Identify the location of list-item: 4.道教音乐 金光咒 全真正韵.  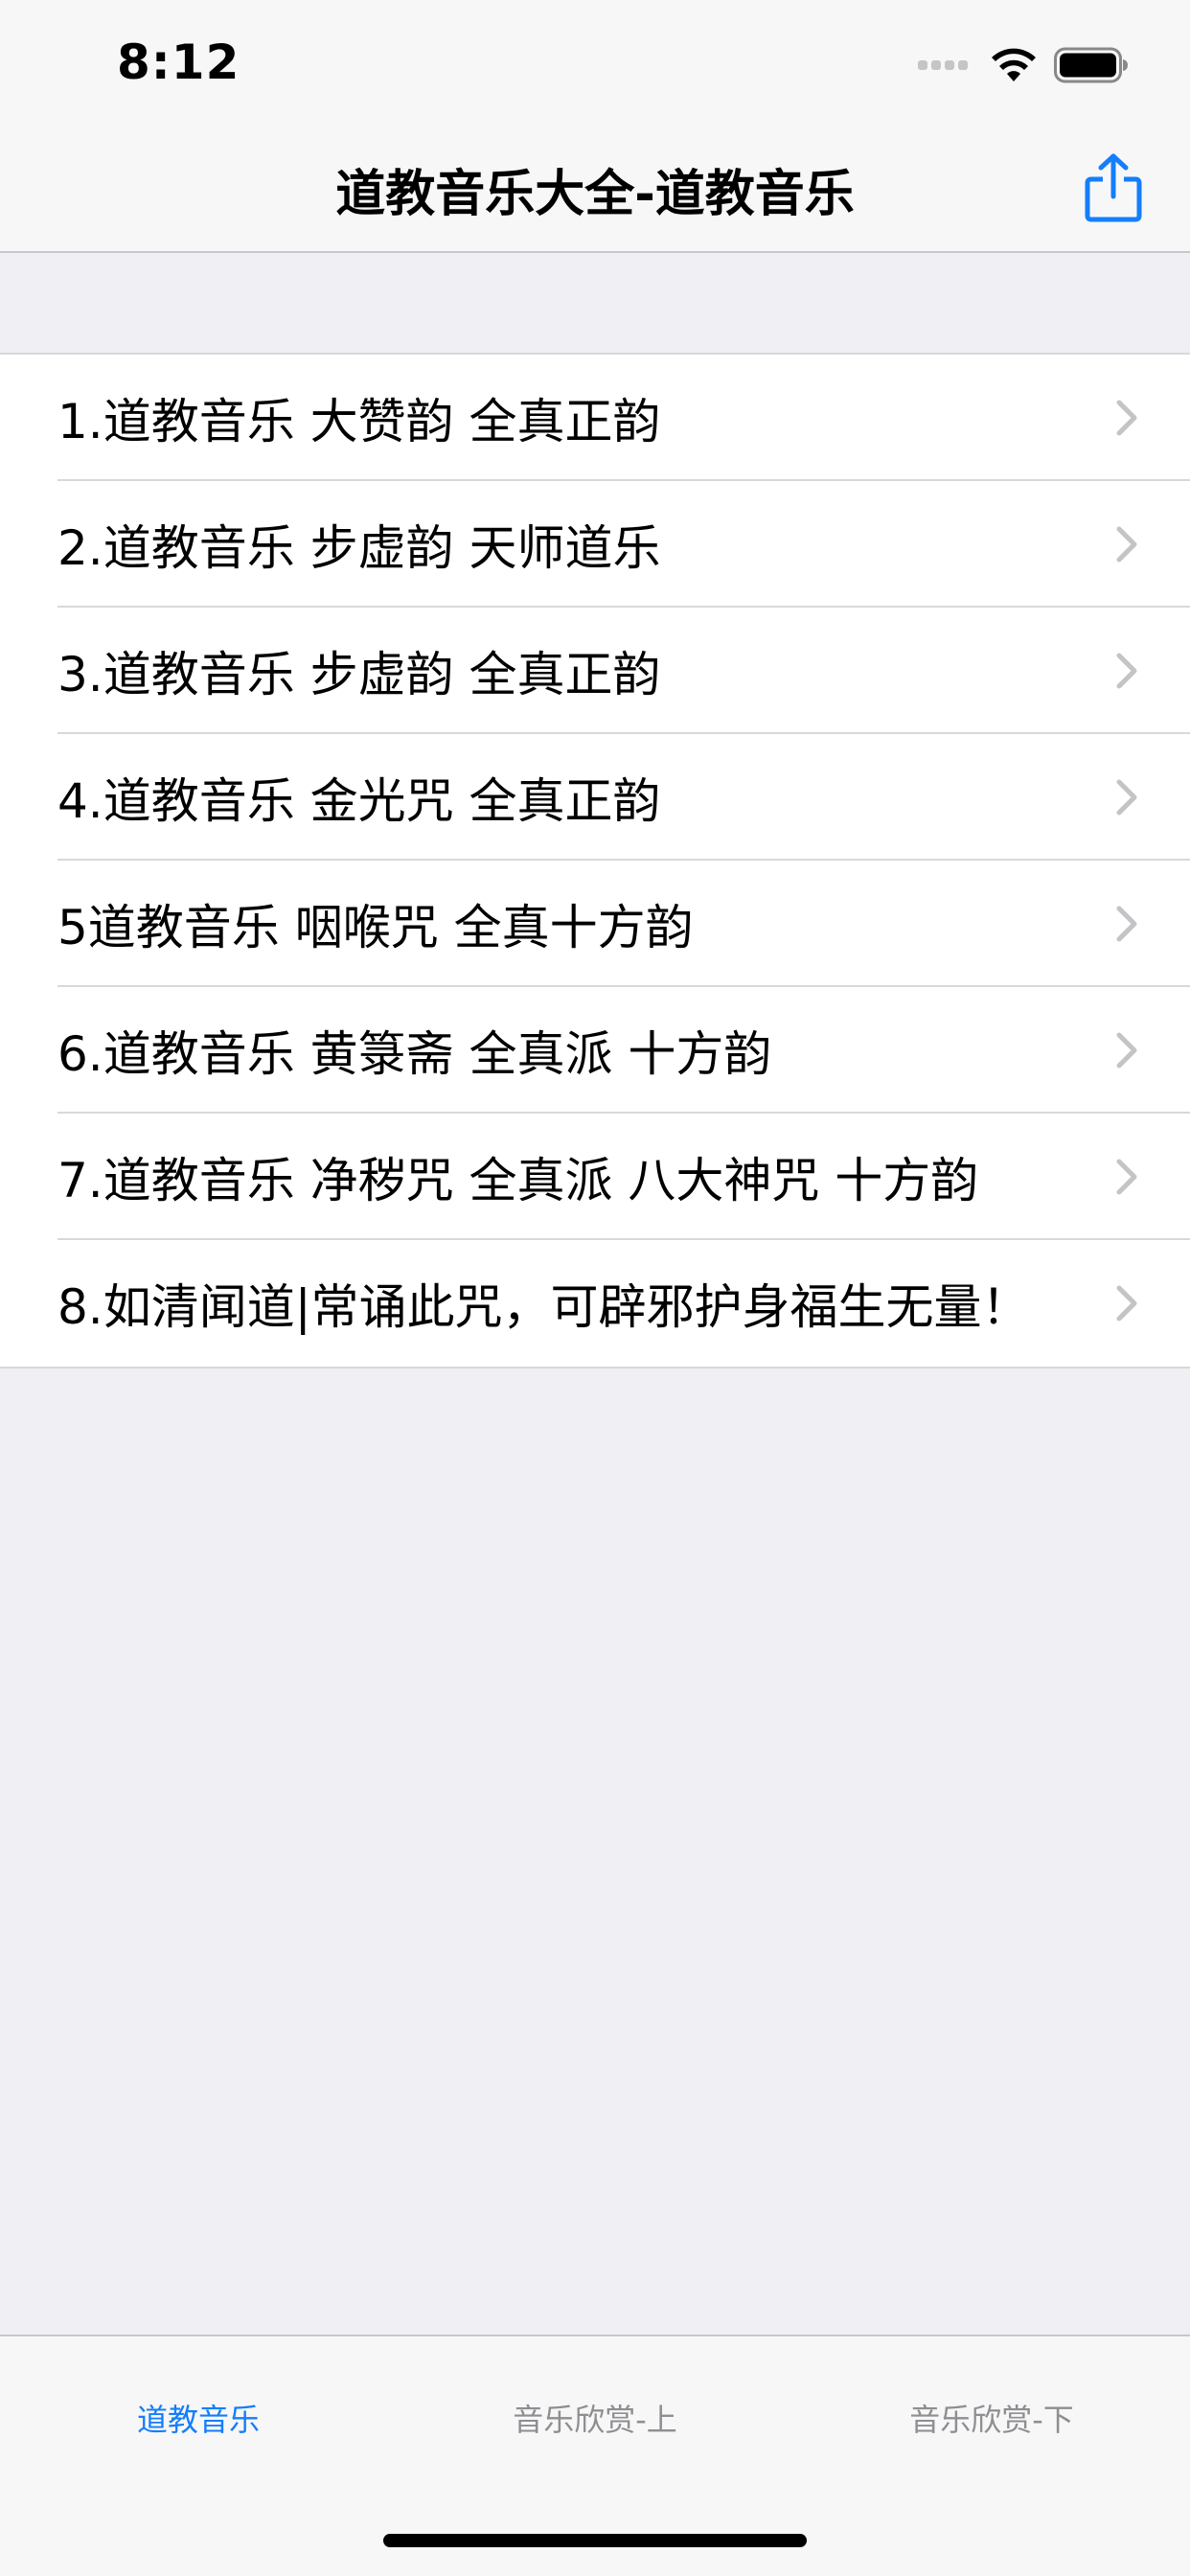
(595, 797).